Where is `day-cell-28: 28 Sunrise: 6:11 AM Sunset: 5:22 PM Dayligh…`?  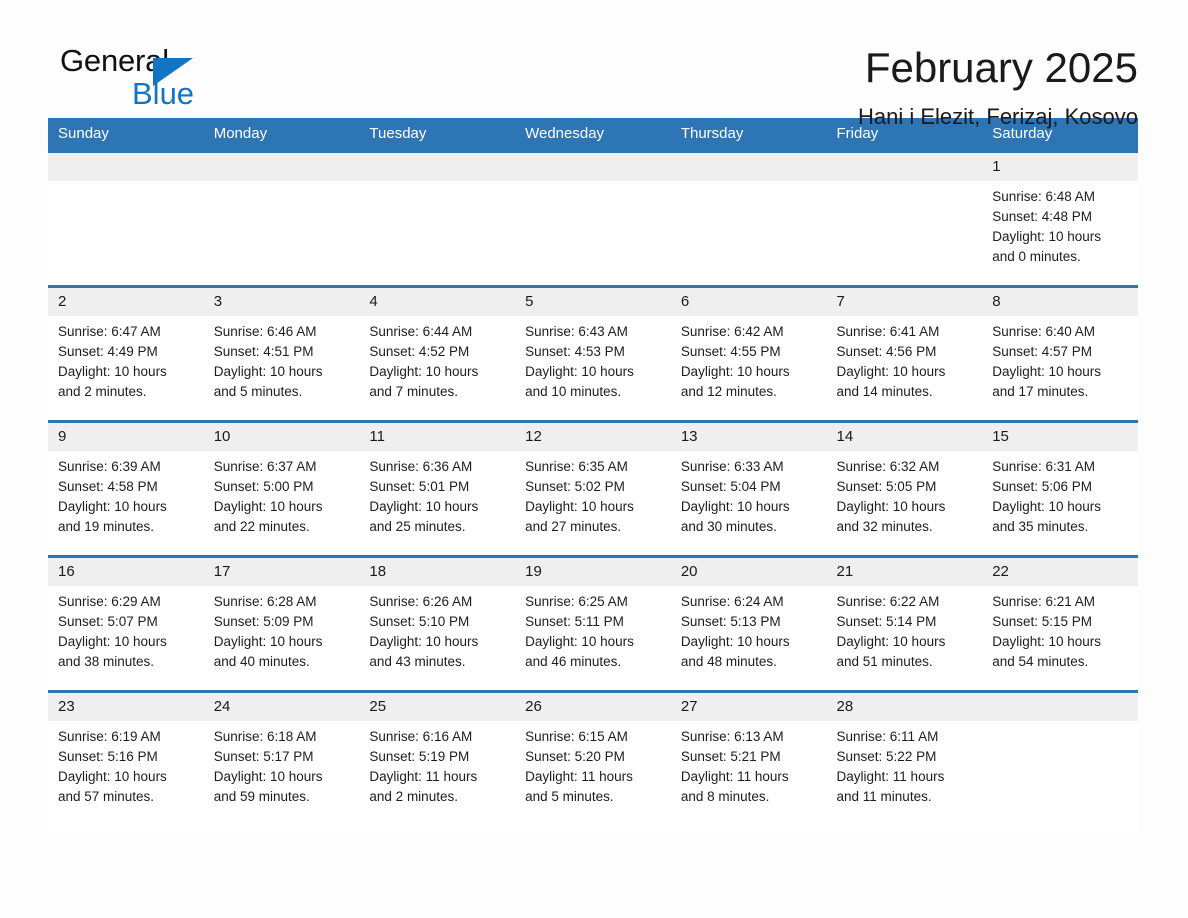
day-cell-28: 28 Sunrise: 6:11 AM Sunset: 5:22 PM Dayligh… is located at coordinates (904, 761).